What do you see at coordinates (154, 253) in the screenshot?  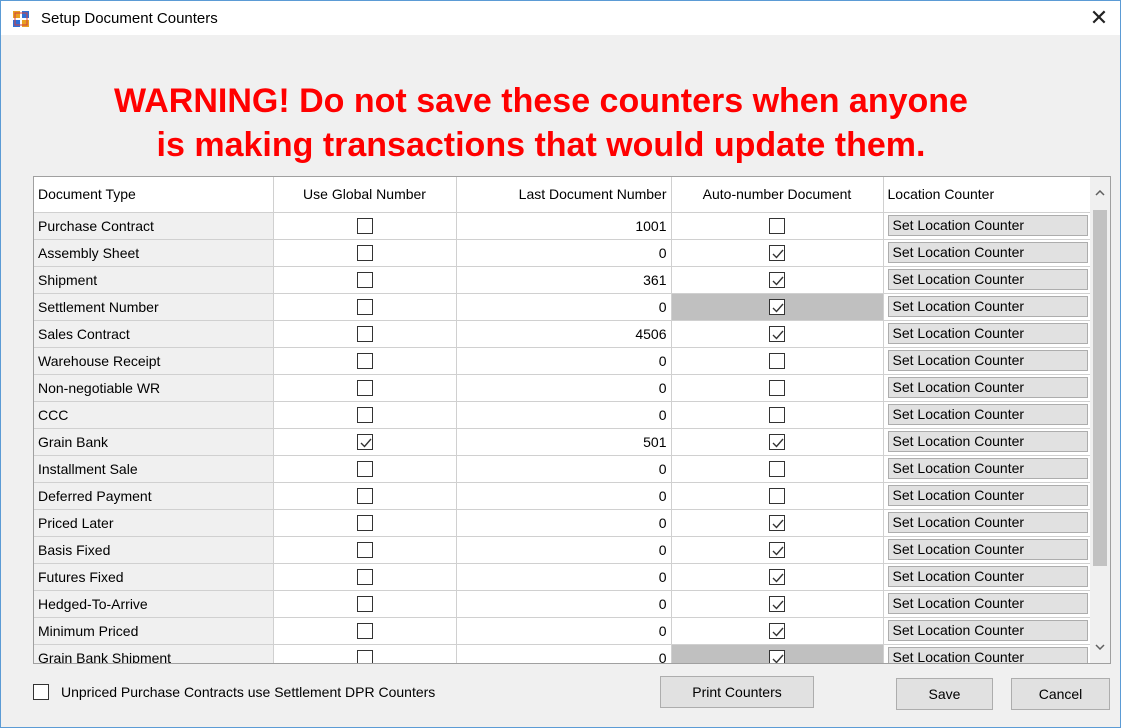 I see `document-type-cell: Assembly Sheet` at bounding box center [154, 253].